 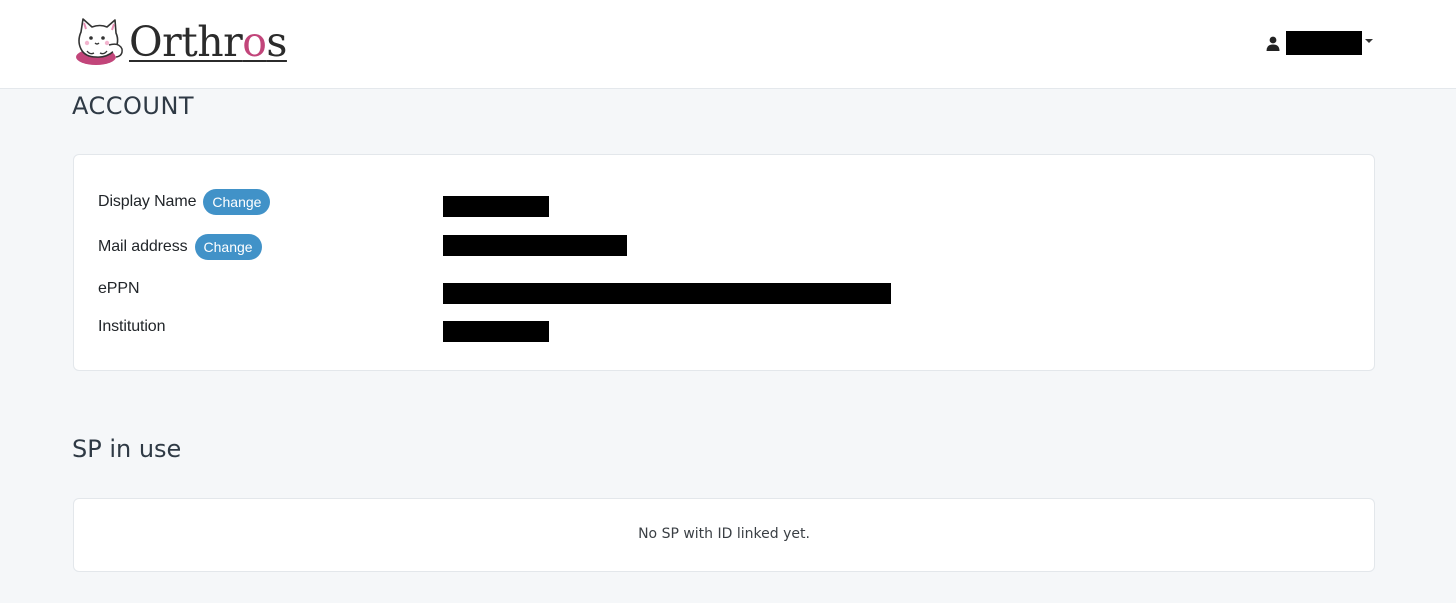 I want to click on sp-in-use-heading: SP in use, so click(x=127, y=449).